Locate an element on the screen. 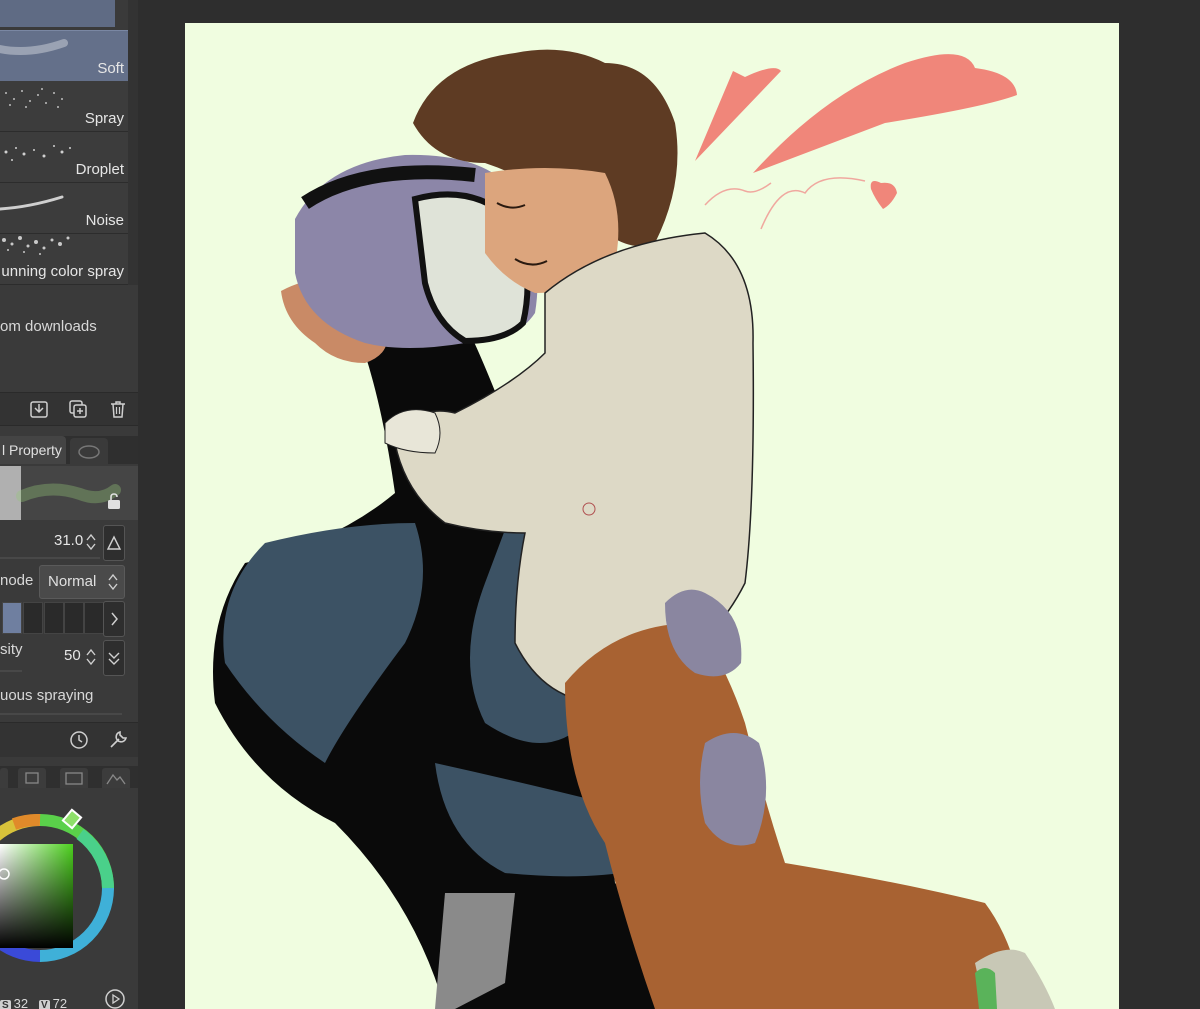  color-wheel-panel is located at coordinates (69, 898).